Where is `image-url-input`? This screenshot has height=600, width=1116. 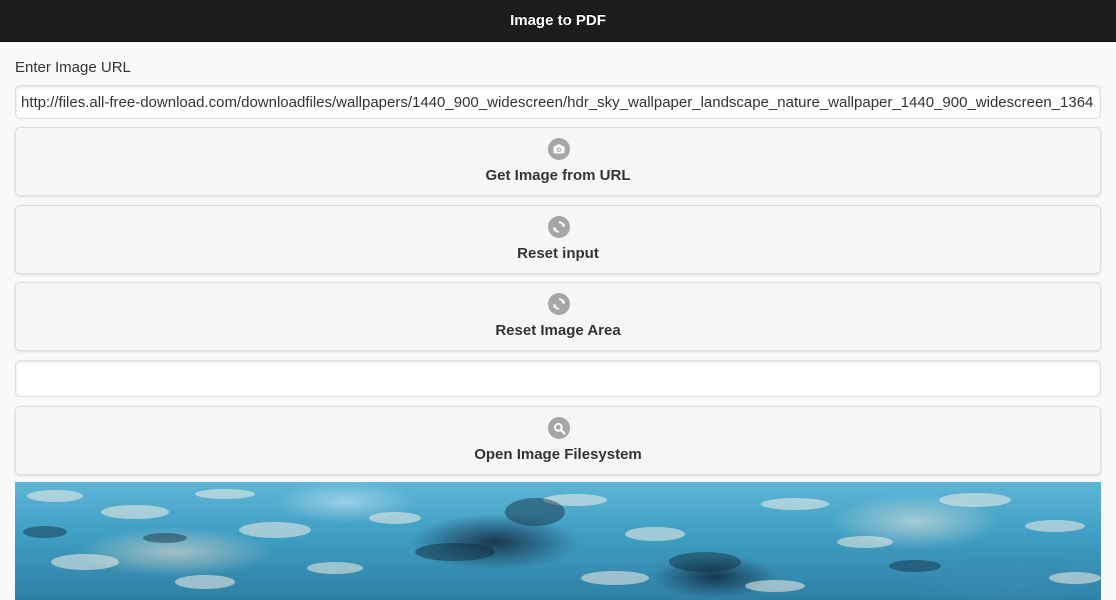 image-url-input is located at coordinates (558, 102).